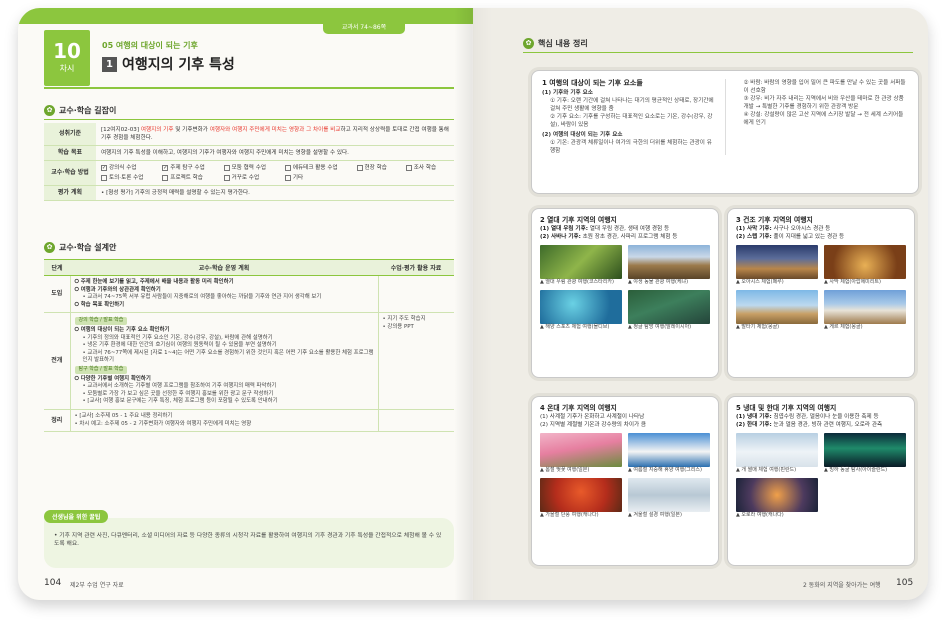 Image resolution: width=946 pixels, height=626 pixels. I want to click on method-option-label: 토의·토론 수업, so click(126, 178).